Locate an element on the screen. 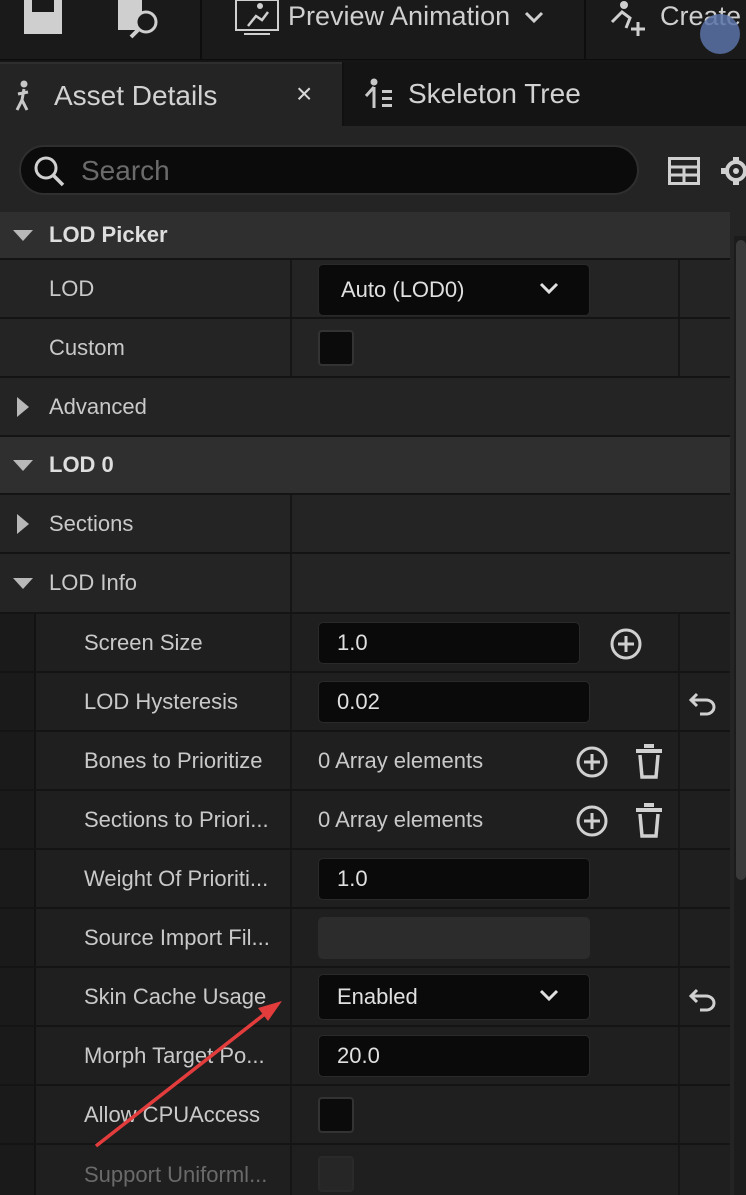  property-row-skin-cache-usage: Skin Cache Usage Enabled is located at coordinates (365, 997).